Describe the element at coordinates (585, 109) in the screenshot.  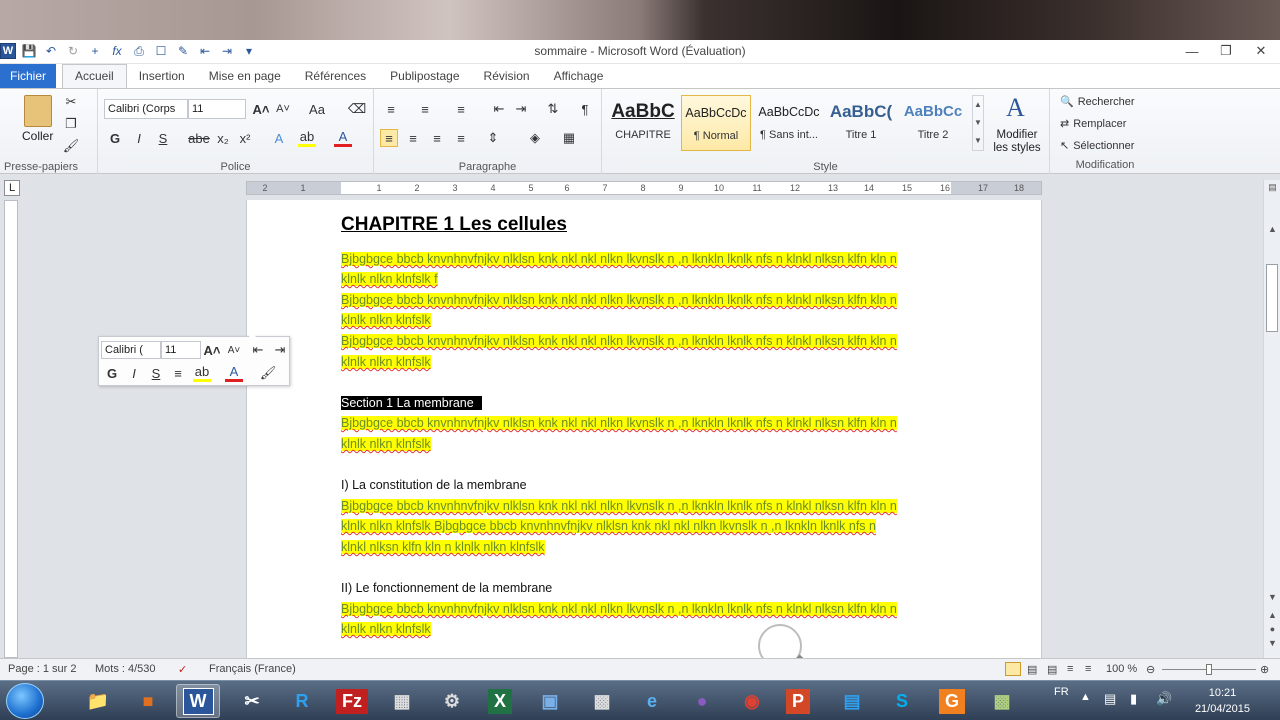
I see `show-formatting-icon: ¶` at that location.